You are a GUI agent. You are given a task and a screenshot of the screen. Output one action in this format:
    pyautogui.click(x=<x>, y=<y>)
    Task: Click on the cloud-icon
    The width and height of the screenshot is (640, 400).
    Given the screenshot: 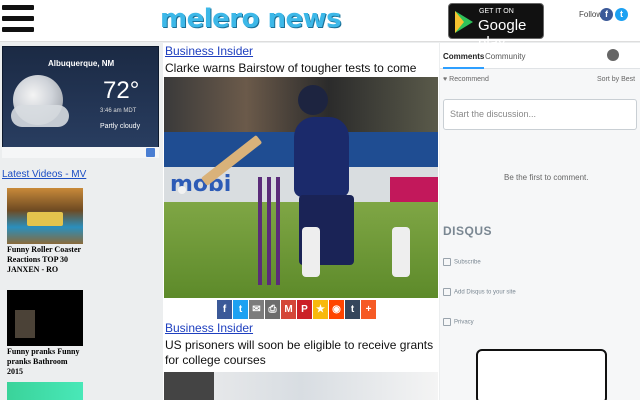 What is the action you would take?
    pyautogui.click(x=40, y=116)
    